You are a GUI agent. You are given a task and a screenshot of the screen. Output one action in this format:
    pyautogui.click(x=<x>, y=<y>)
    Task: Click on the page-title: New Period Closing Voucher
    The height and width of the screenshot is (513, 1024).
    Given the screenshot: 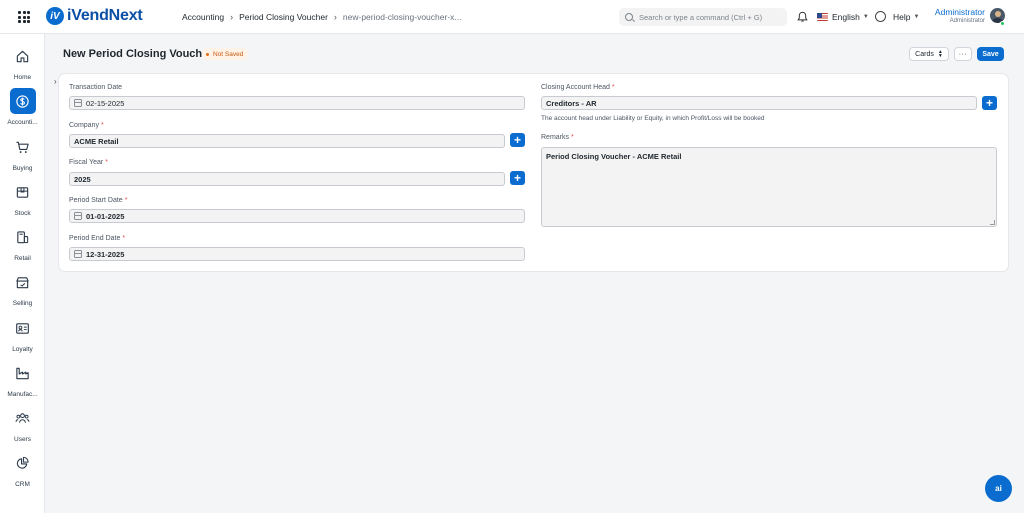 What is the action you would take?
    pyautogui.click(x=138, y=54)
    